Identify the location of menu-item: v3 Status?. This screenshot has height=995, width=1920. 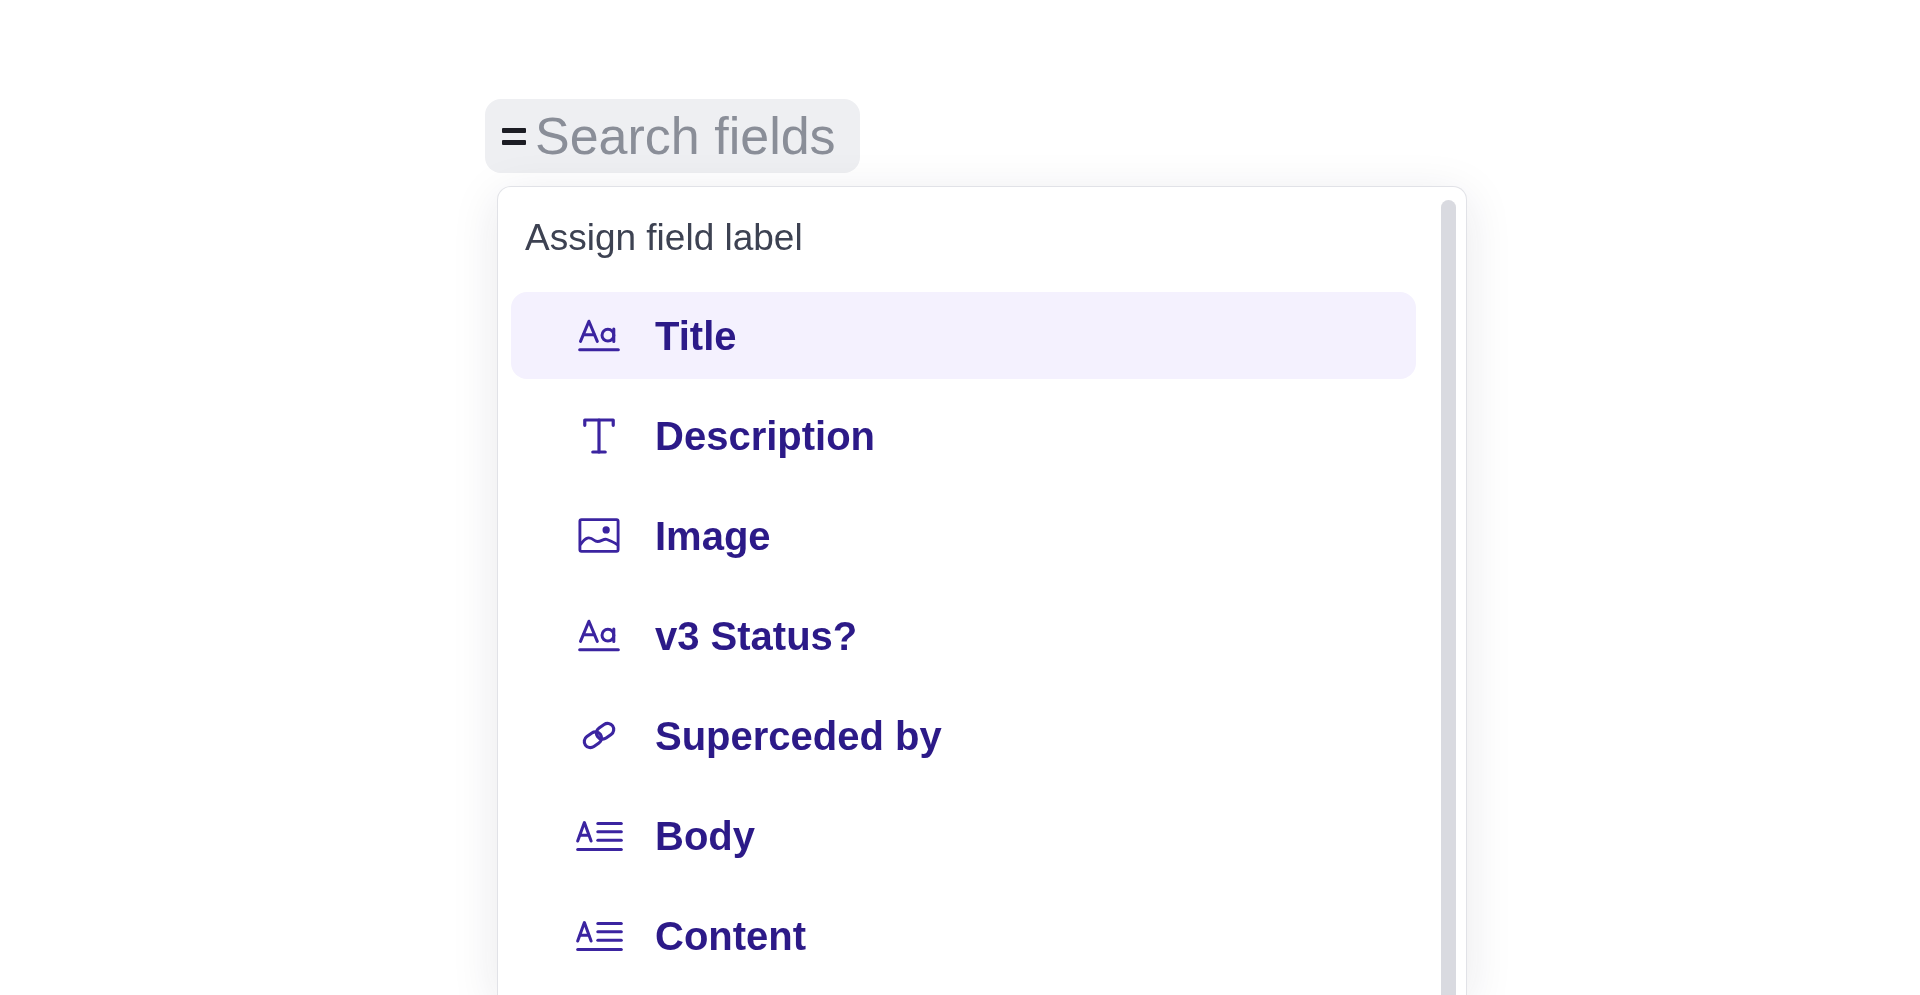
(963, 635).